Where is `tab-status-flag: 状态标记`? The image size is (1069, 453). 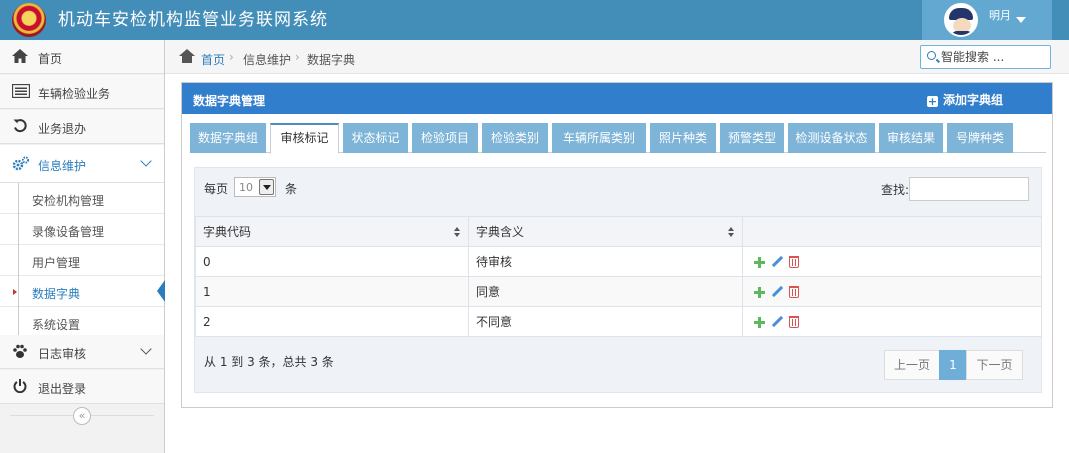
tab-status-flag: 状态标记 is located at coordinates (375, 138).